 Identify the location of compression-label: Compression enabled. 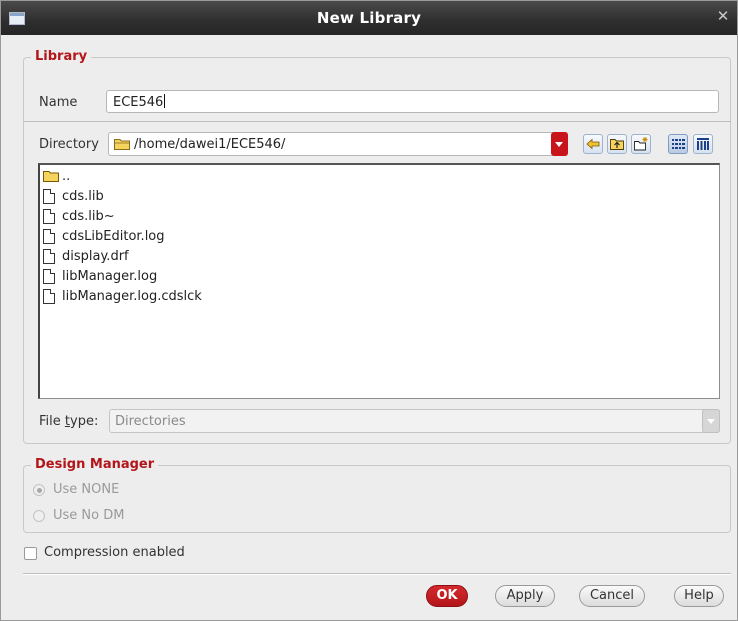
(114, 552).